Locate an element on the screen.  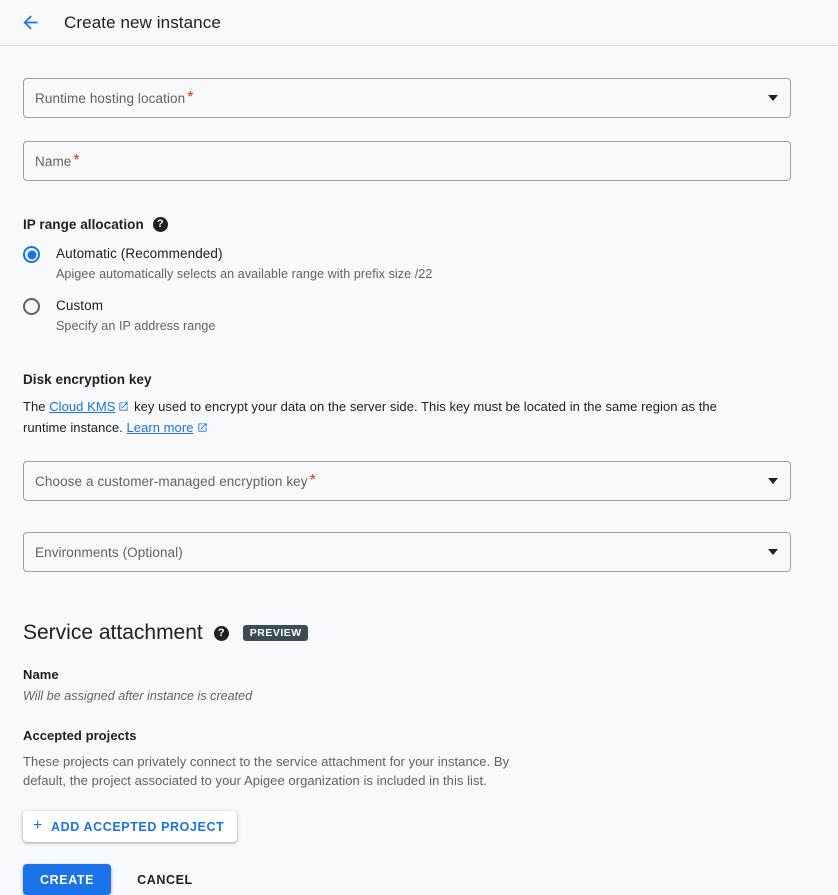
radio-automatic-label: Automatic (Recommended) is located at coordinates (139, 253).